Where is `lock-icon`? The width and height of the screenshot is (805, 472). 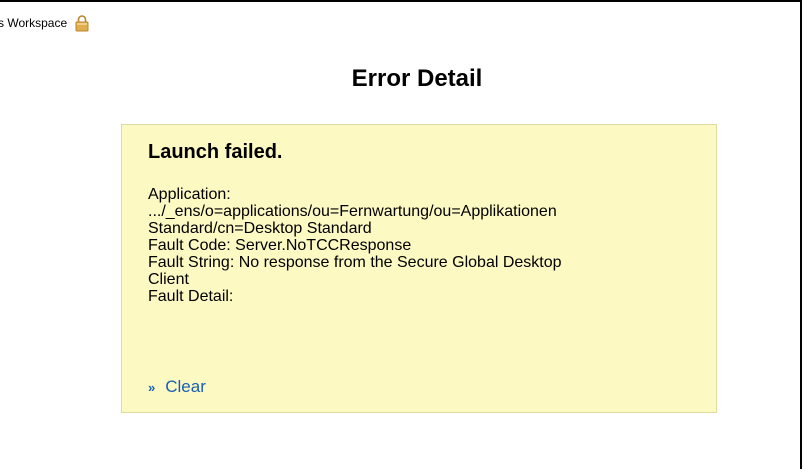 lock-icon is located at coordinates (82, 23).